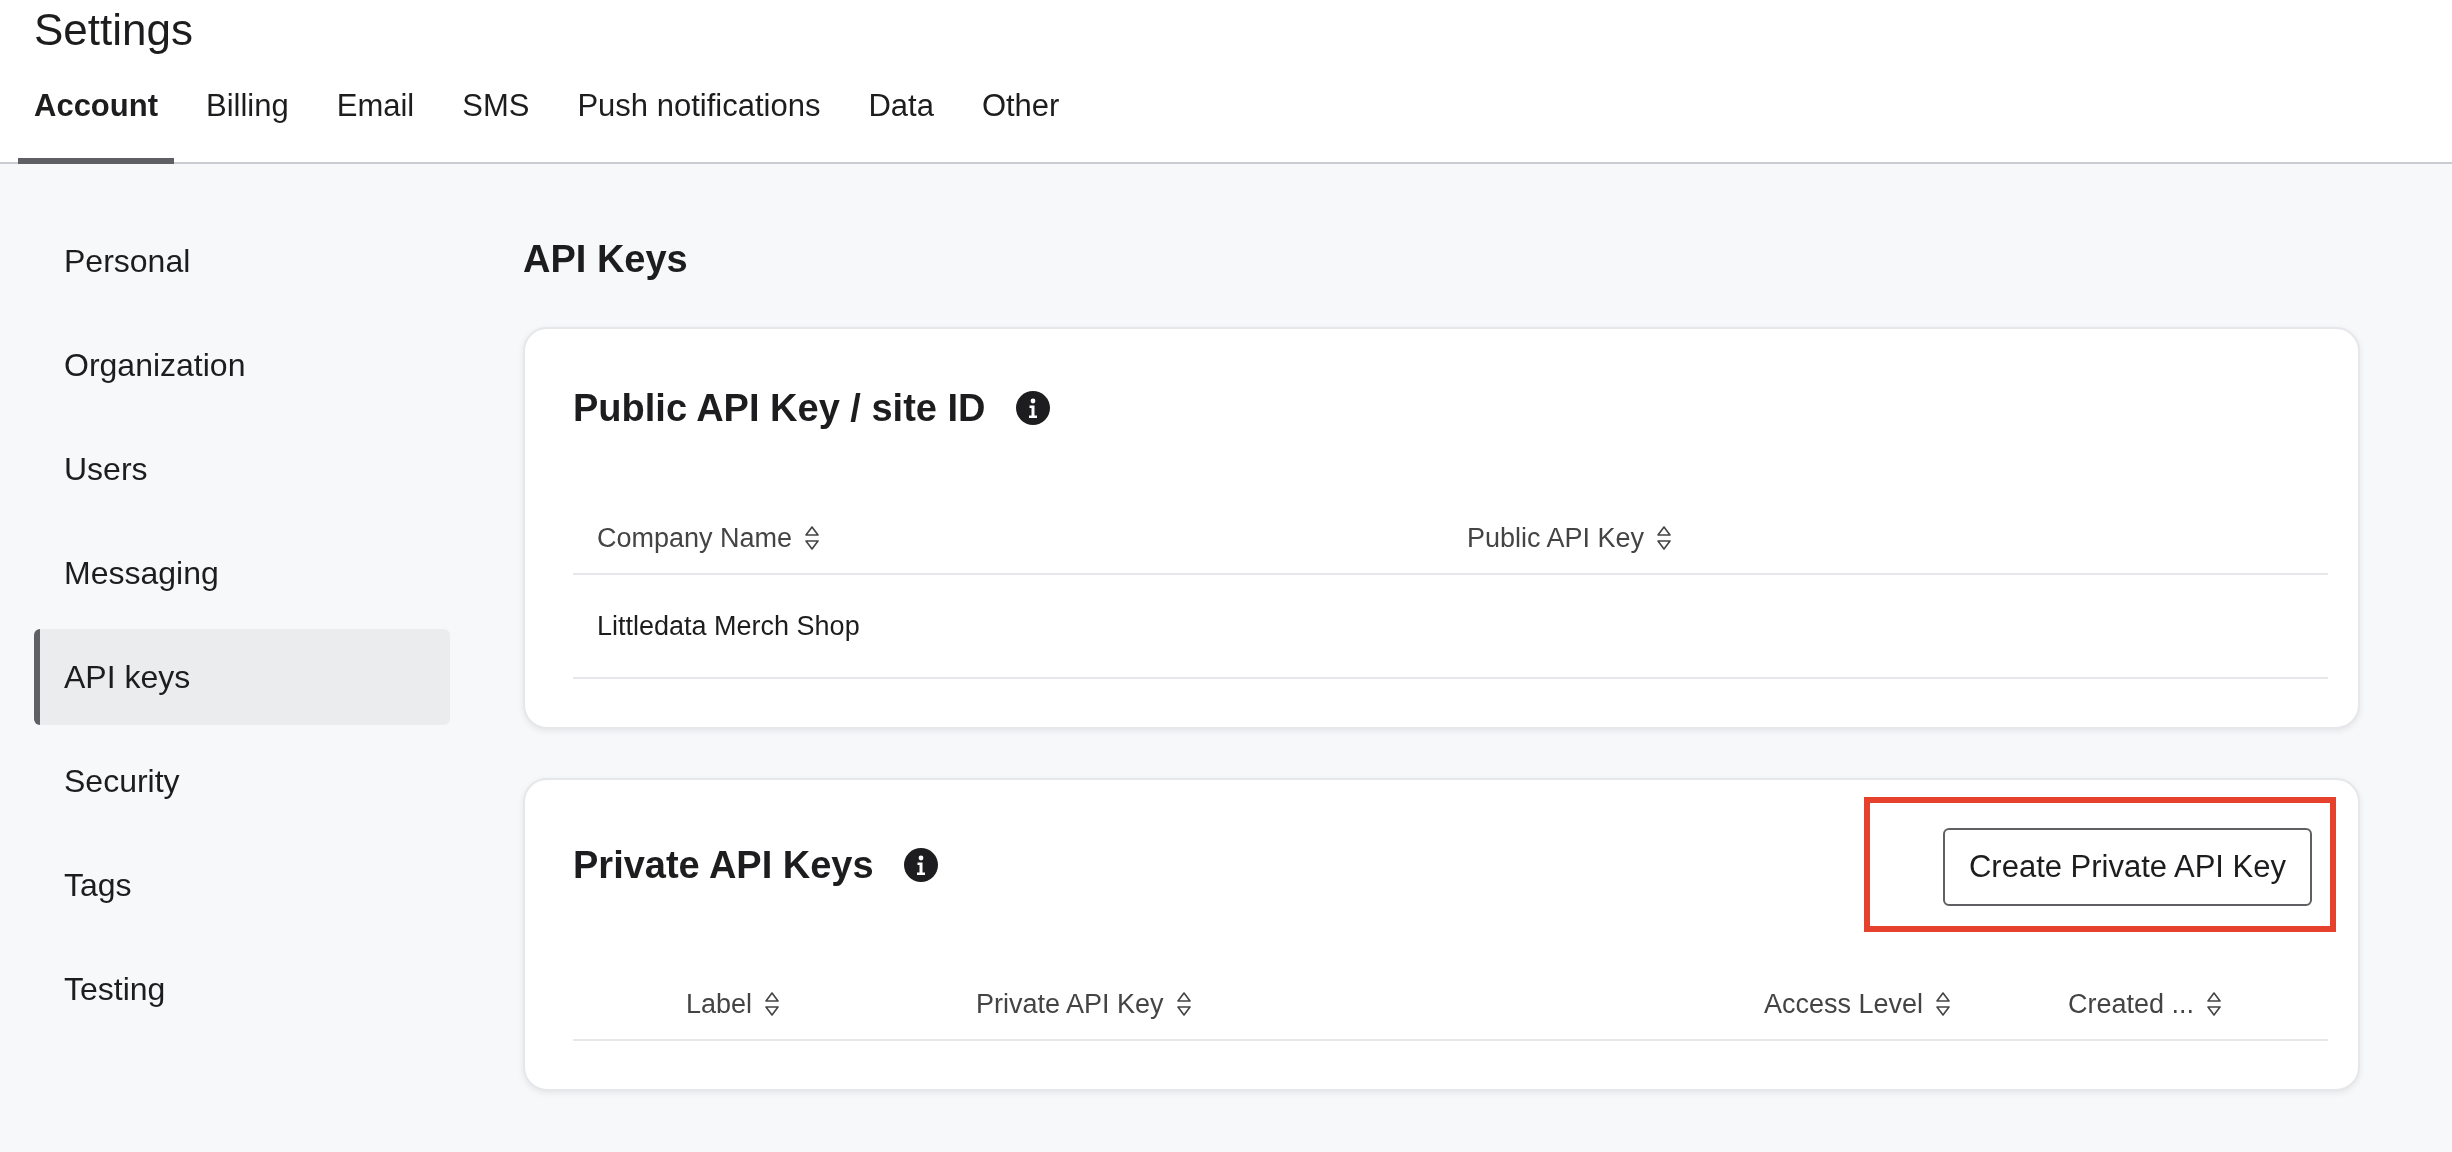  Describe the element at coordinates (728, 626) in the screenshot. I see `table-cell: Littledata Merch Shop` at that location.